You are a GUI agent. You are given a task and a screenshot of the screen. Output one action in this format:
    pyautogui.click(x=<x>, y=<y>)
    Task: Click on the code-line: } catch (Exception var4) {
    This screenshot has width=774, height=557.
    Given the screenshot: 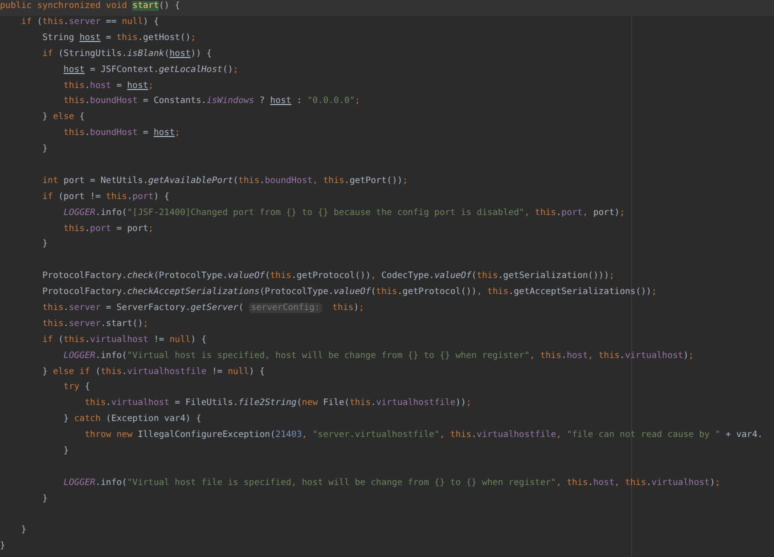 What is the action you would take?
    pyautogui.click(x=133, y=419)
    